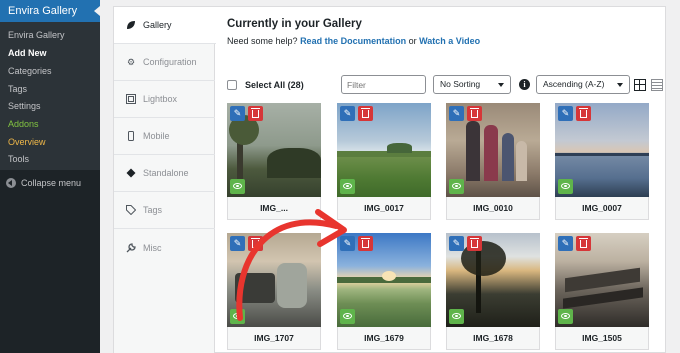 The height and width of the screenshot is (353, 680). I want to click on collapse-arrow-icon, so click(11, 183).